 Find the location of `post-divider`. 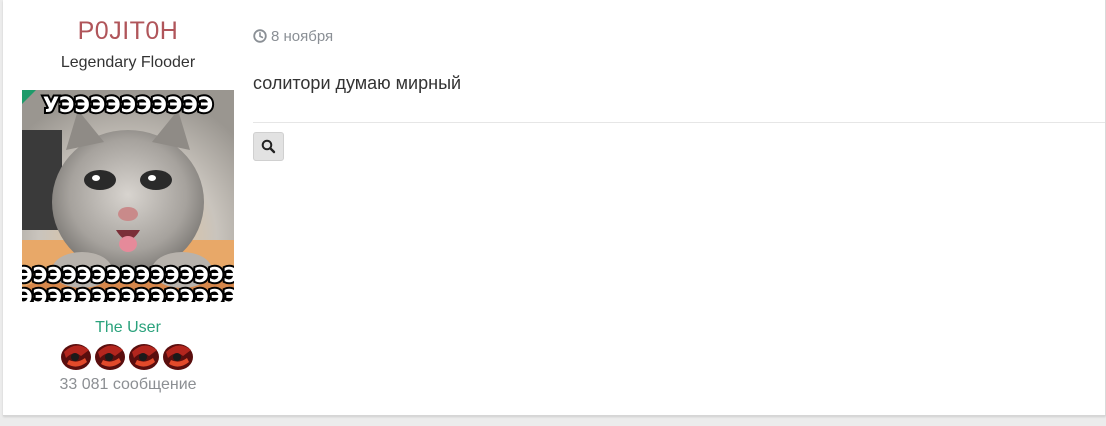

post-divider is located at coordinates (679, 122).